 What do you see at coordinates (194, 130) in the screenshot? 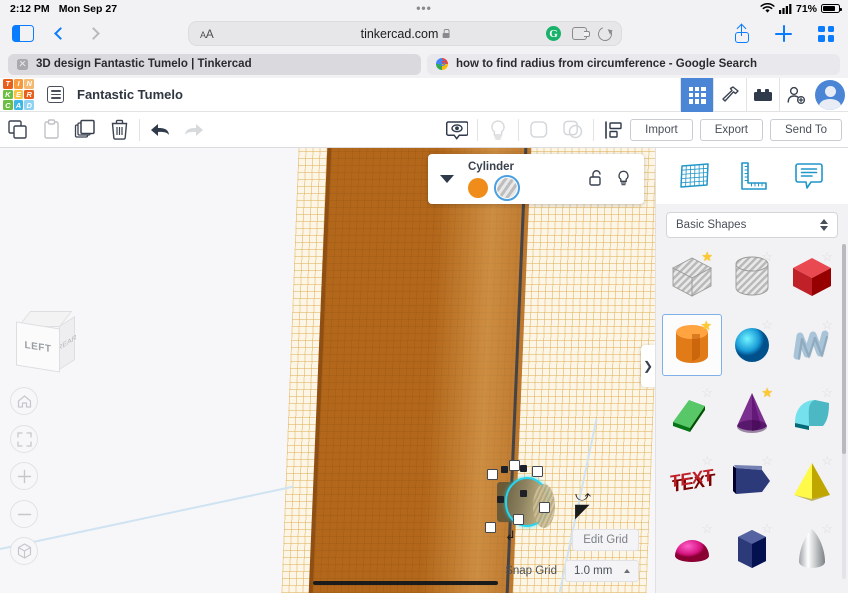
I see `redo-button` at bounding box center [194, 130].